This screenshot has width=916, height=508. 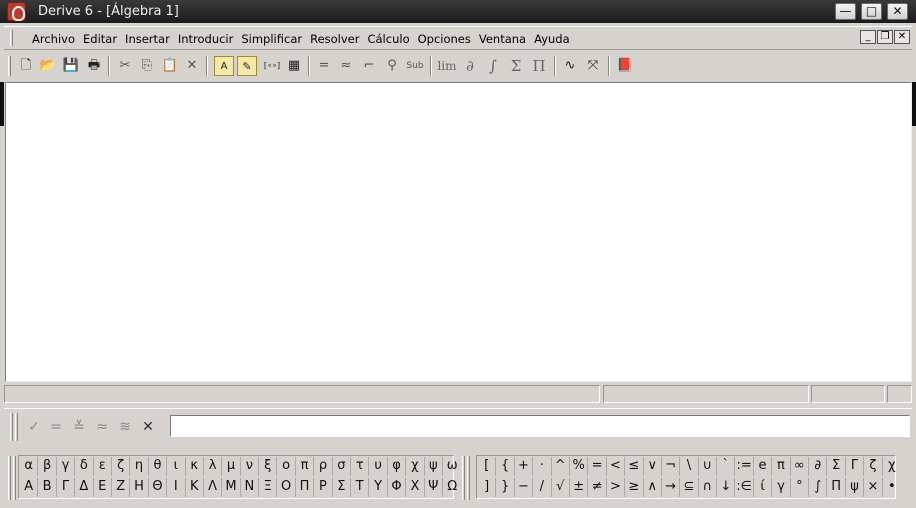 What do you see at coordinates (505, 466) in the screenshot?
I see `math-symbol-button: {` at bounding box center [505, 466].